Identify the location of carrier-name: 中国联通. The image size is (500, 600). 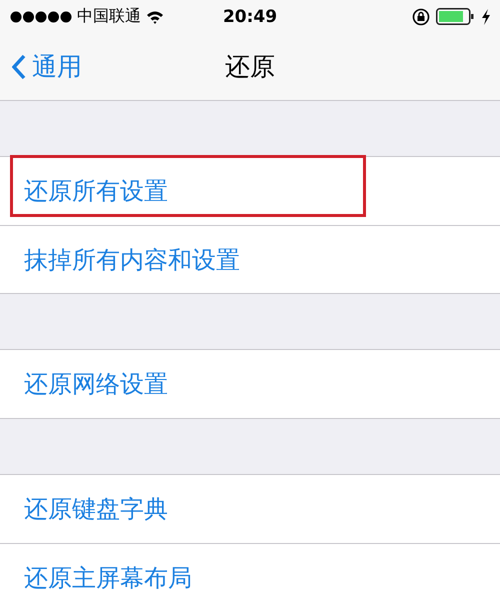
(109, 16).